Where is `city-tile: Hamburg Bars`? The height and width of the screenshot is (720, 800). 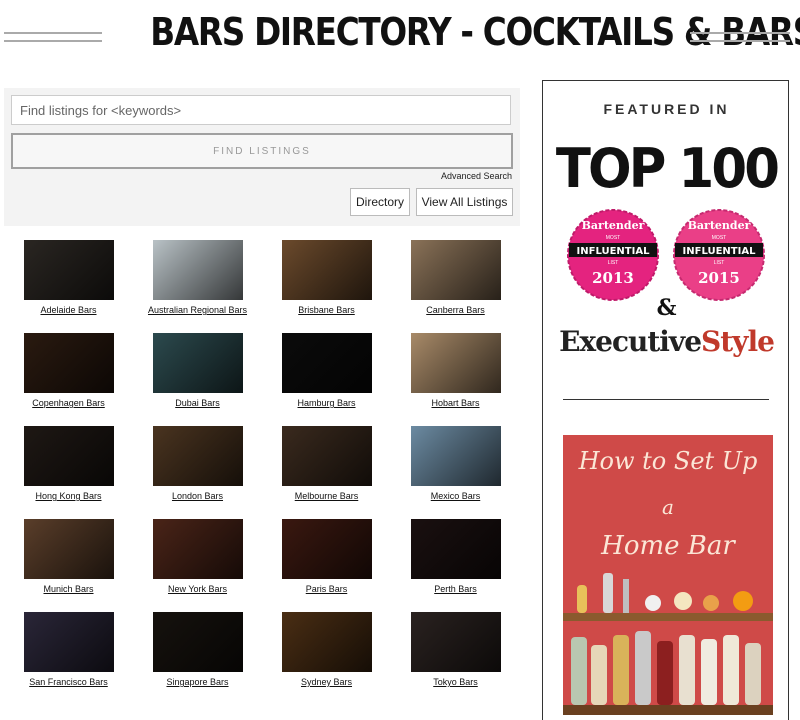
city-tile: Hamburg Bars is located at coordinates (326, 370).